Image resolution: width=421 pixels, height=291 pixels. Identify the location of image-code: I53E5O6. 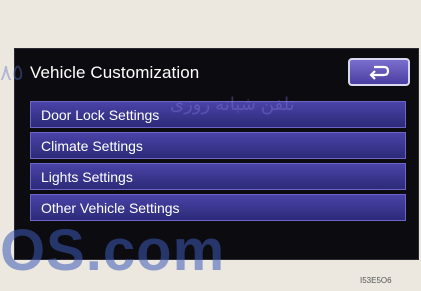
(376, 280).